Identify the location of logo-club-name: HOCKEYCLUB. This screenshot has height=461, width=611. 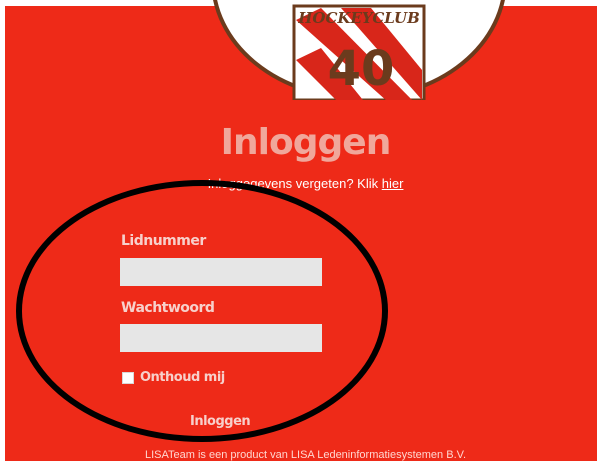
(358, 18).